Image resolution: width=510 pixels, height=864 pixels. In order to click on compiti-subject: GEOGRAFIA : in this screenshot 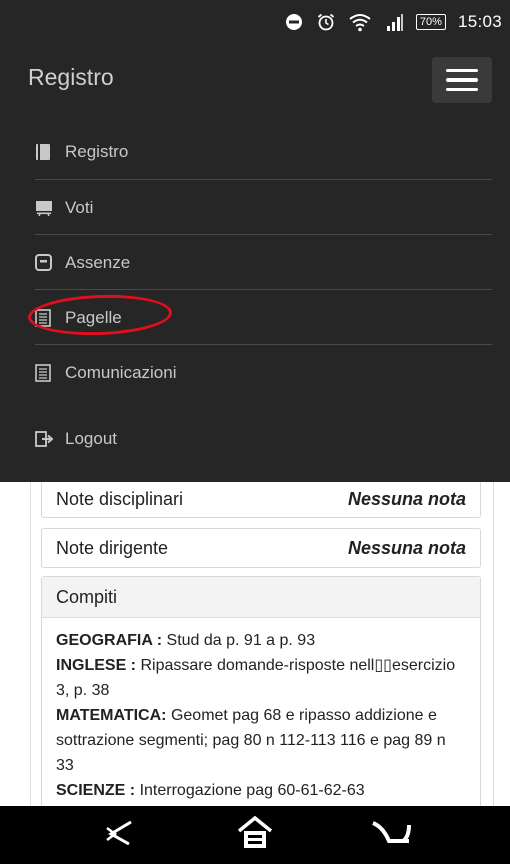, I will do `click(109, 640)`.